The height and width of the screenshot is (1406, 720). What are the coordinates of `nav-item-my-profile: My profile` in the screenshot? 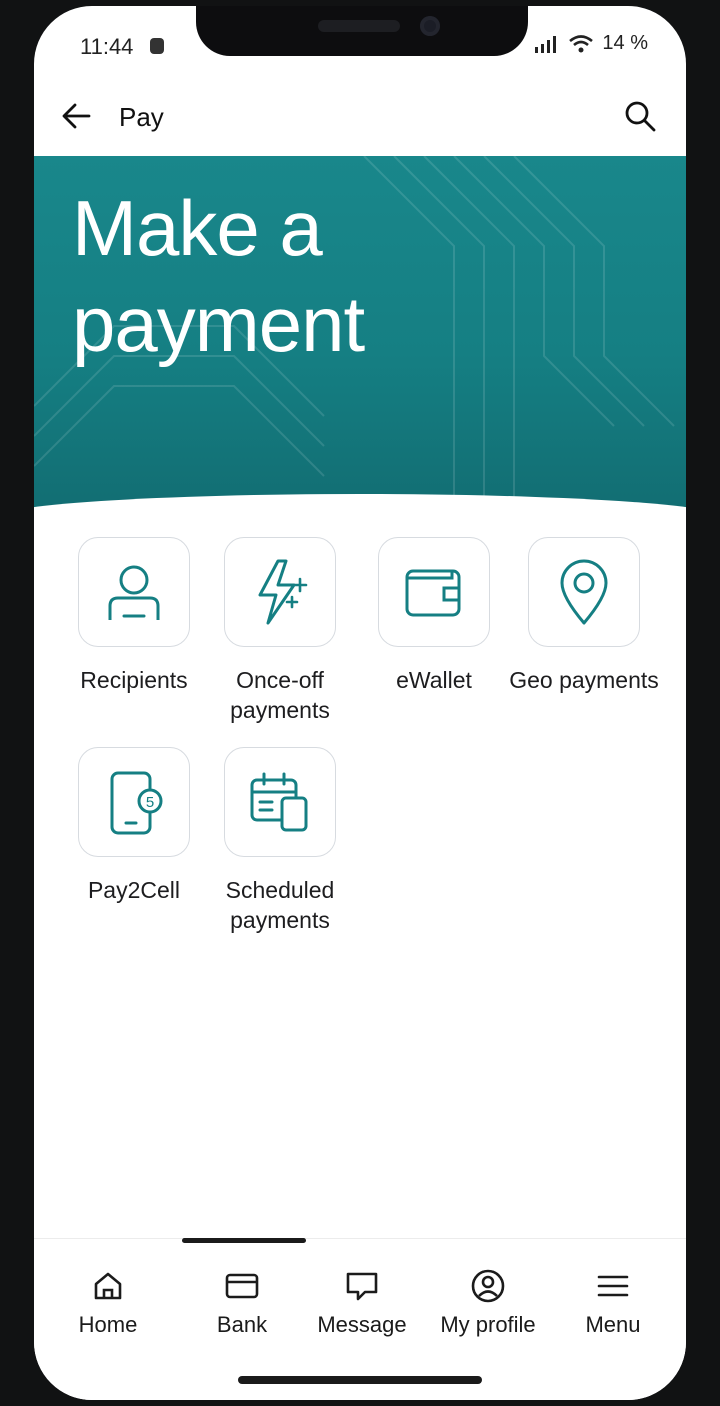 It's located at (488, 1303).